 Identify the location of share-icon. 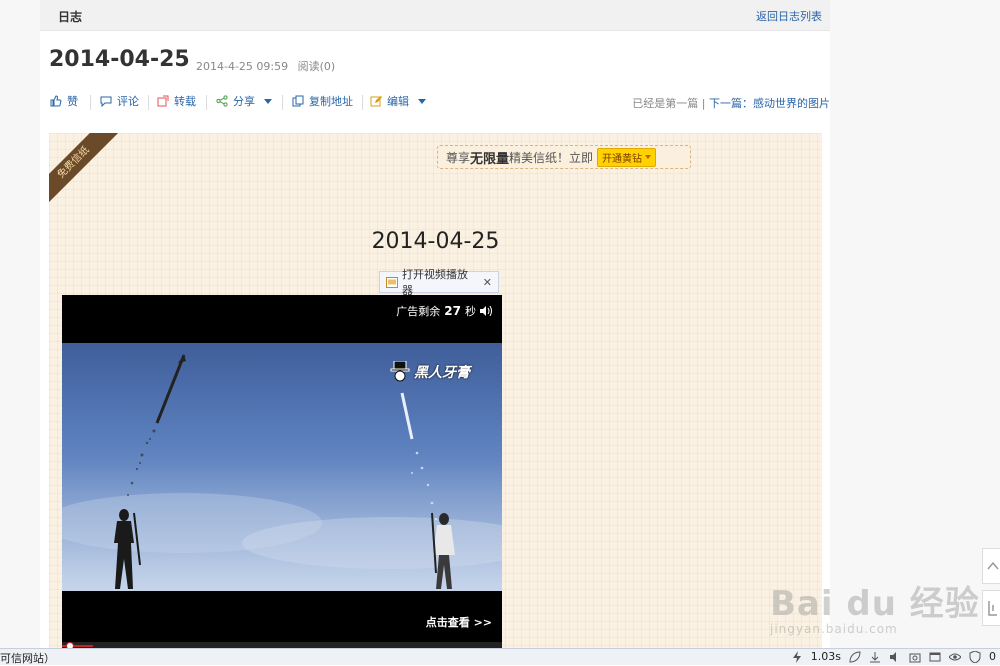
(222, 101).